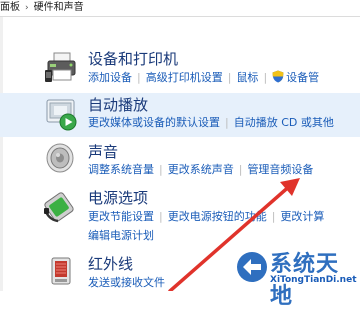 This screenshot has height=310, width=360. What do you see at coordinates (184, 77) in the screenshot?
I see `advanced-printer-settings-link: 高级打印机设置` at bounding box center [184, 77].